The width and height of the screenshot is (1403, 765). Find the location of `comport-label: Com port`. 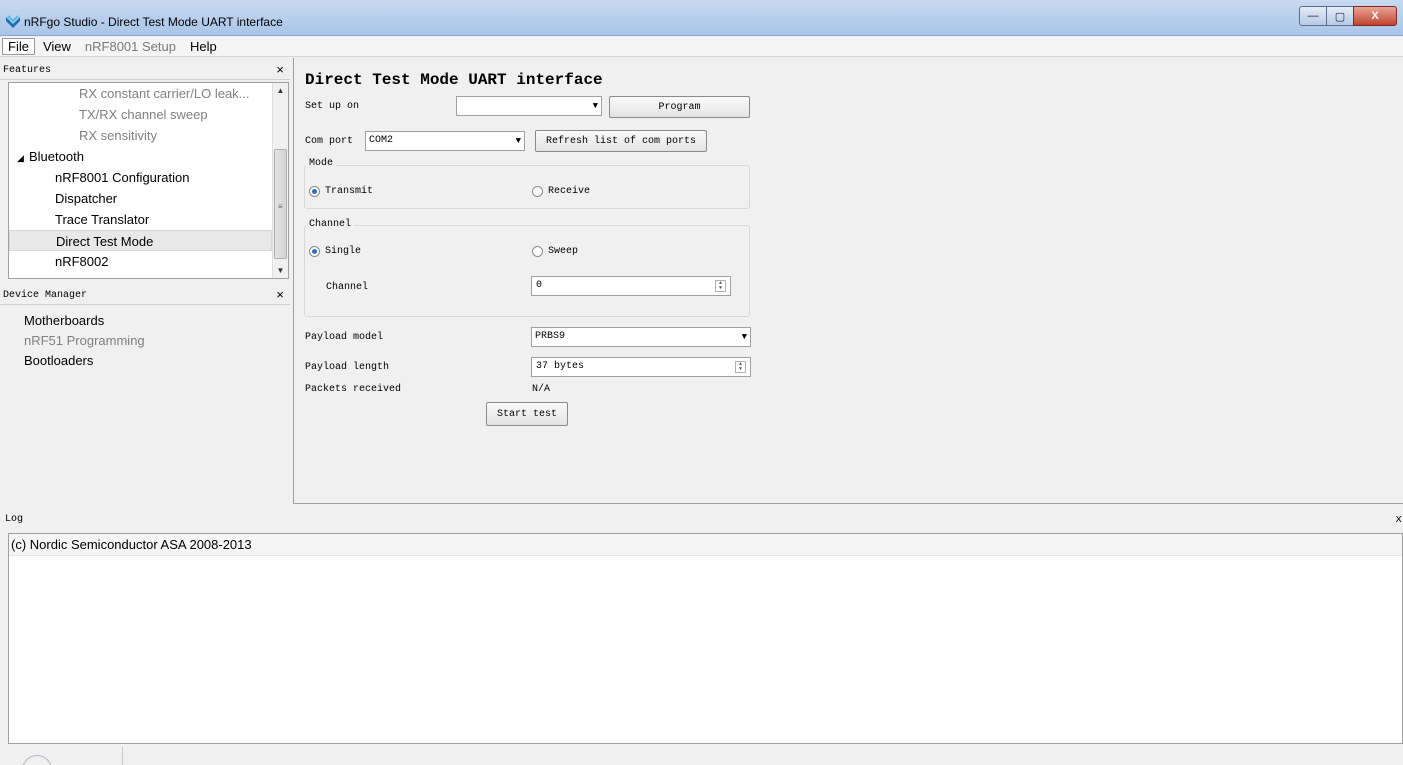

comport-label: Com port is located at coordinates (329, 141).